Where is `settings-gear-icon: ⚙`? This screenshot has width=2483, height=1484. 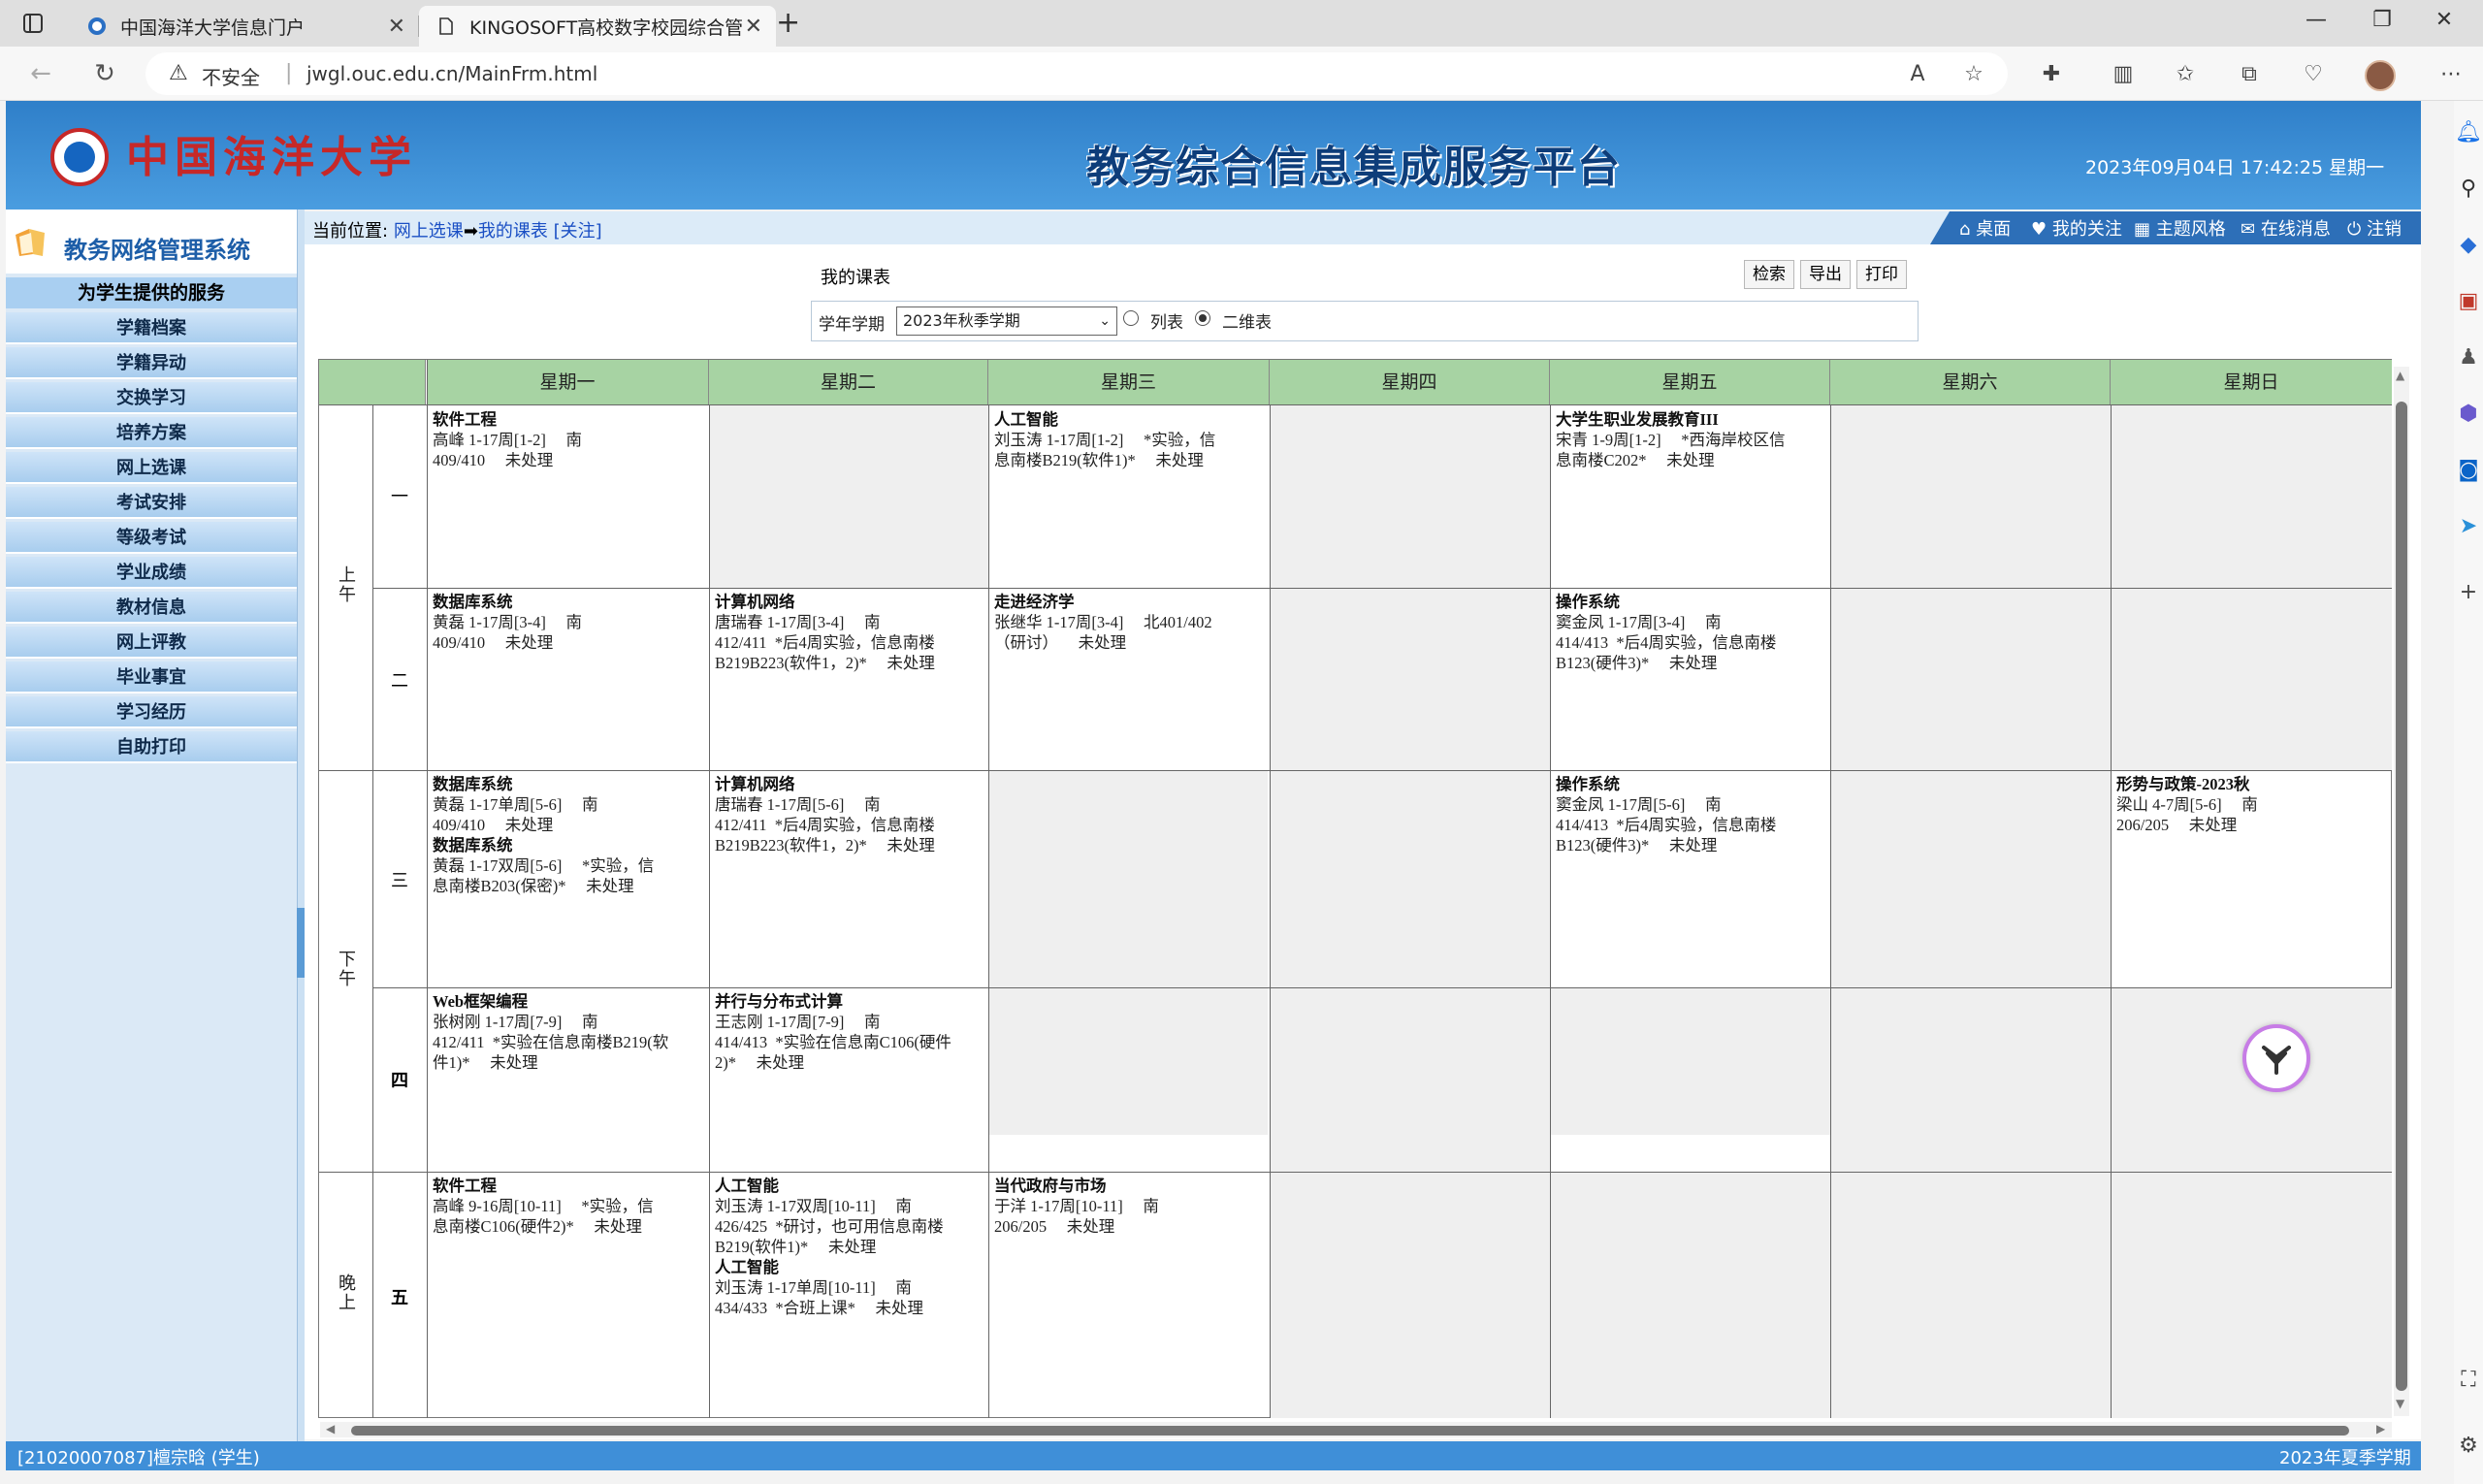 settings-gear-icon: ⚙ is located at coordinates (2469, 1446).